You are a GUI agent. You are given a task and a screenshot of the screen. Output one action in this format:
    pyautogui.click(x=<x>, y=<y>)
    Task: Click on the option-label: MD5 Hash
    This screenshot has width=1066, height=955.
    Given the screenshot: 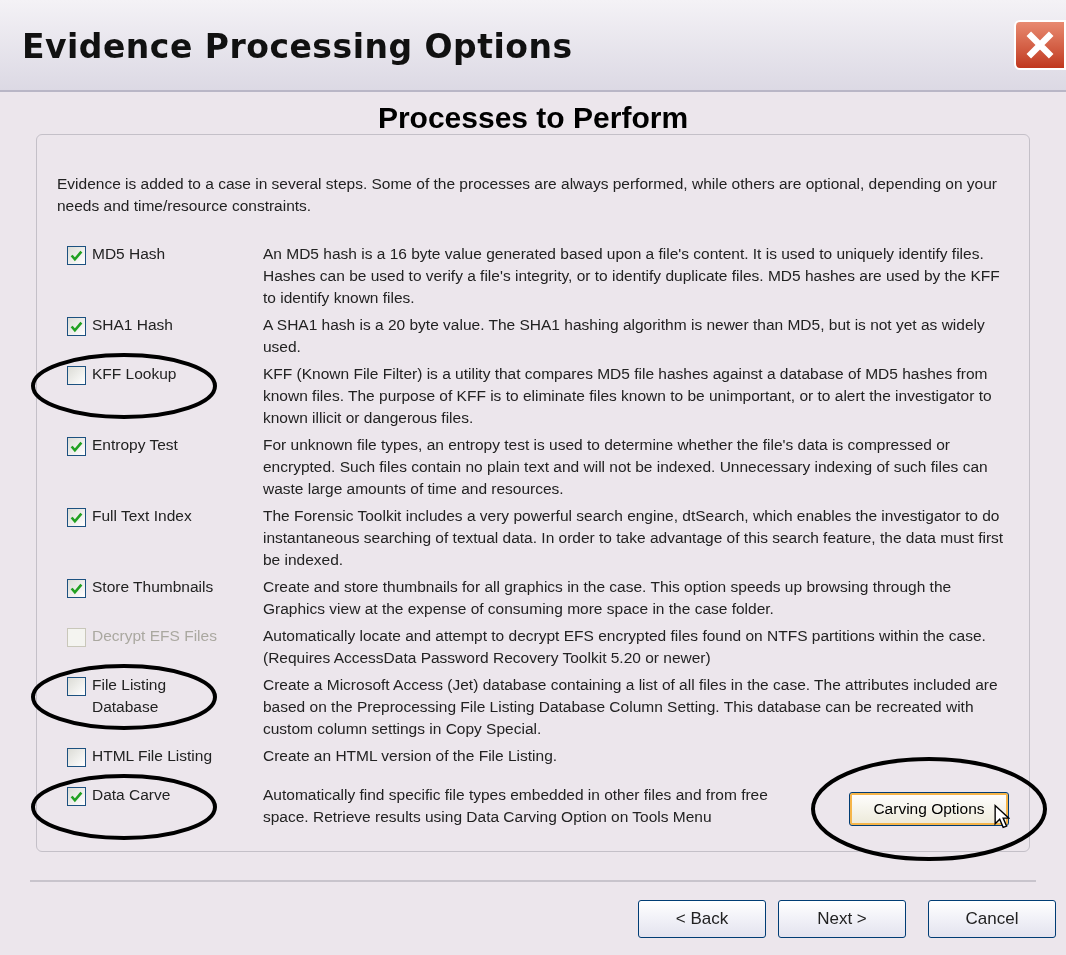 What is the action you would take?
    pyautogui.click(x=129, y=254)
    